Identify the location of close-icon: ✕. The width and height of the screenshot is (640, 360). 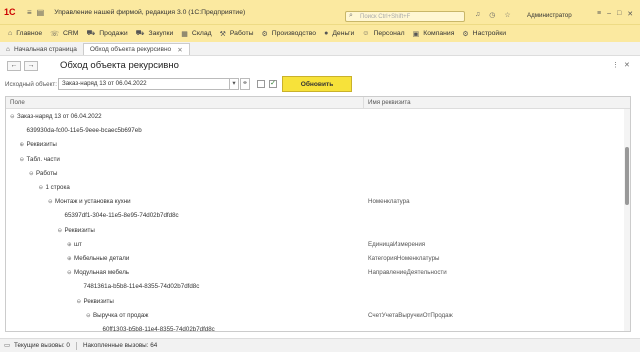
(630, 14).